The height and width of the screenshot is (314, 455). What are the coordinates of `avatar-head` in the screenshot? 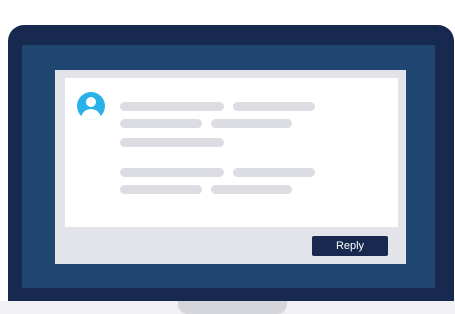 It's located at (91, 102).